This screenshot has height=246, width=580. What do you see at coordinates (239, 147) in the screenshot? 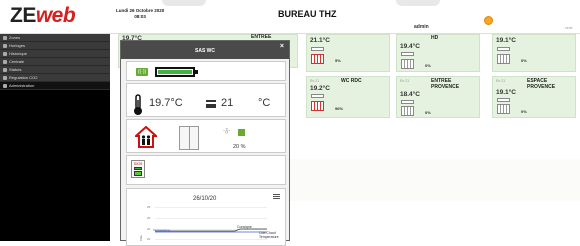
I see `humidity-value: 20 %` at bounding box center [239, 147].